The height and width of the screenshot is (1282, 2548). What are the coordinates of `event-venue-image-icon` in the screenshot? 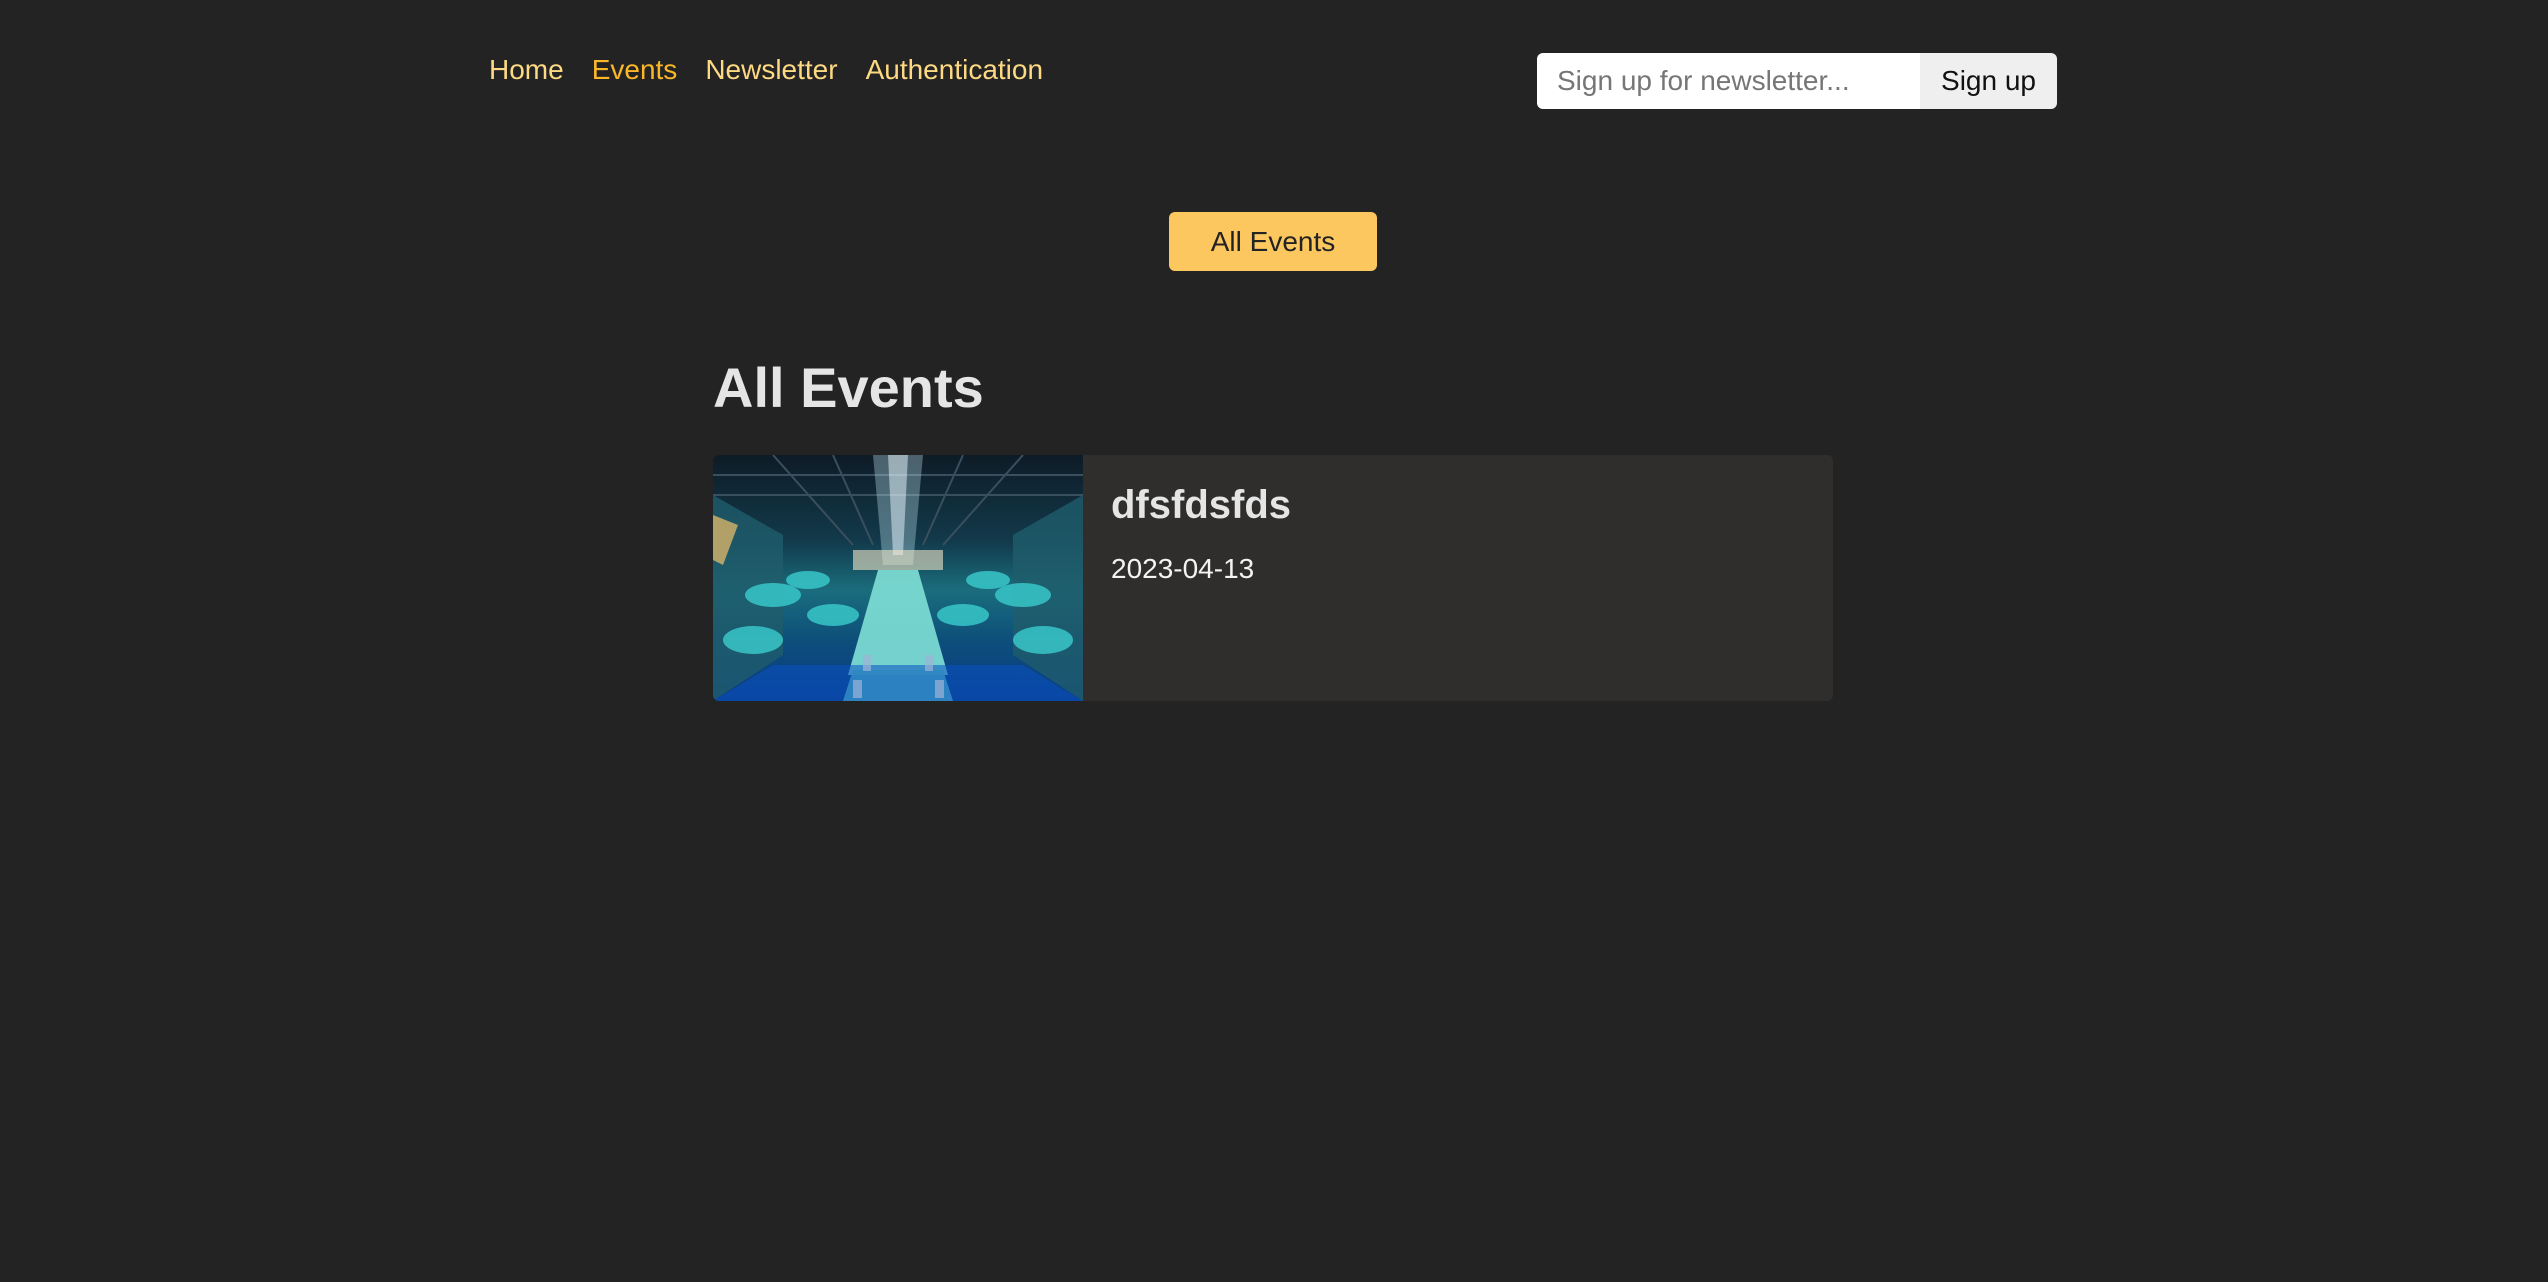 It's located at (898, 578).